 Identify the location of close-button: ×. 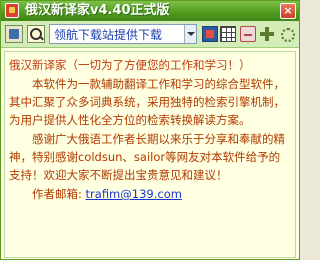
(288, 11).